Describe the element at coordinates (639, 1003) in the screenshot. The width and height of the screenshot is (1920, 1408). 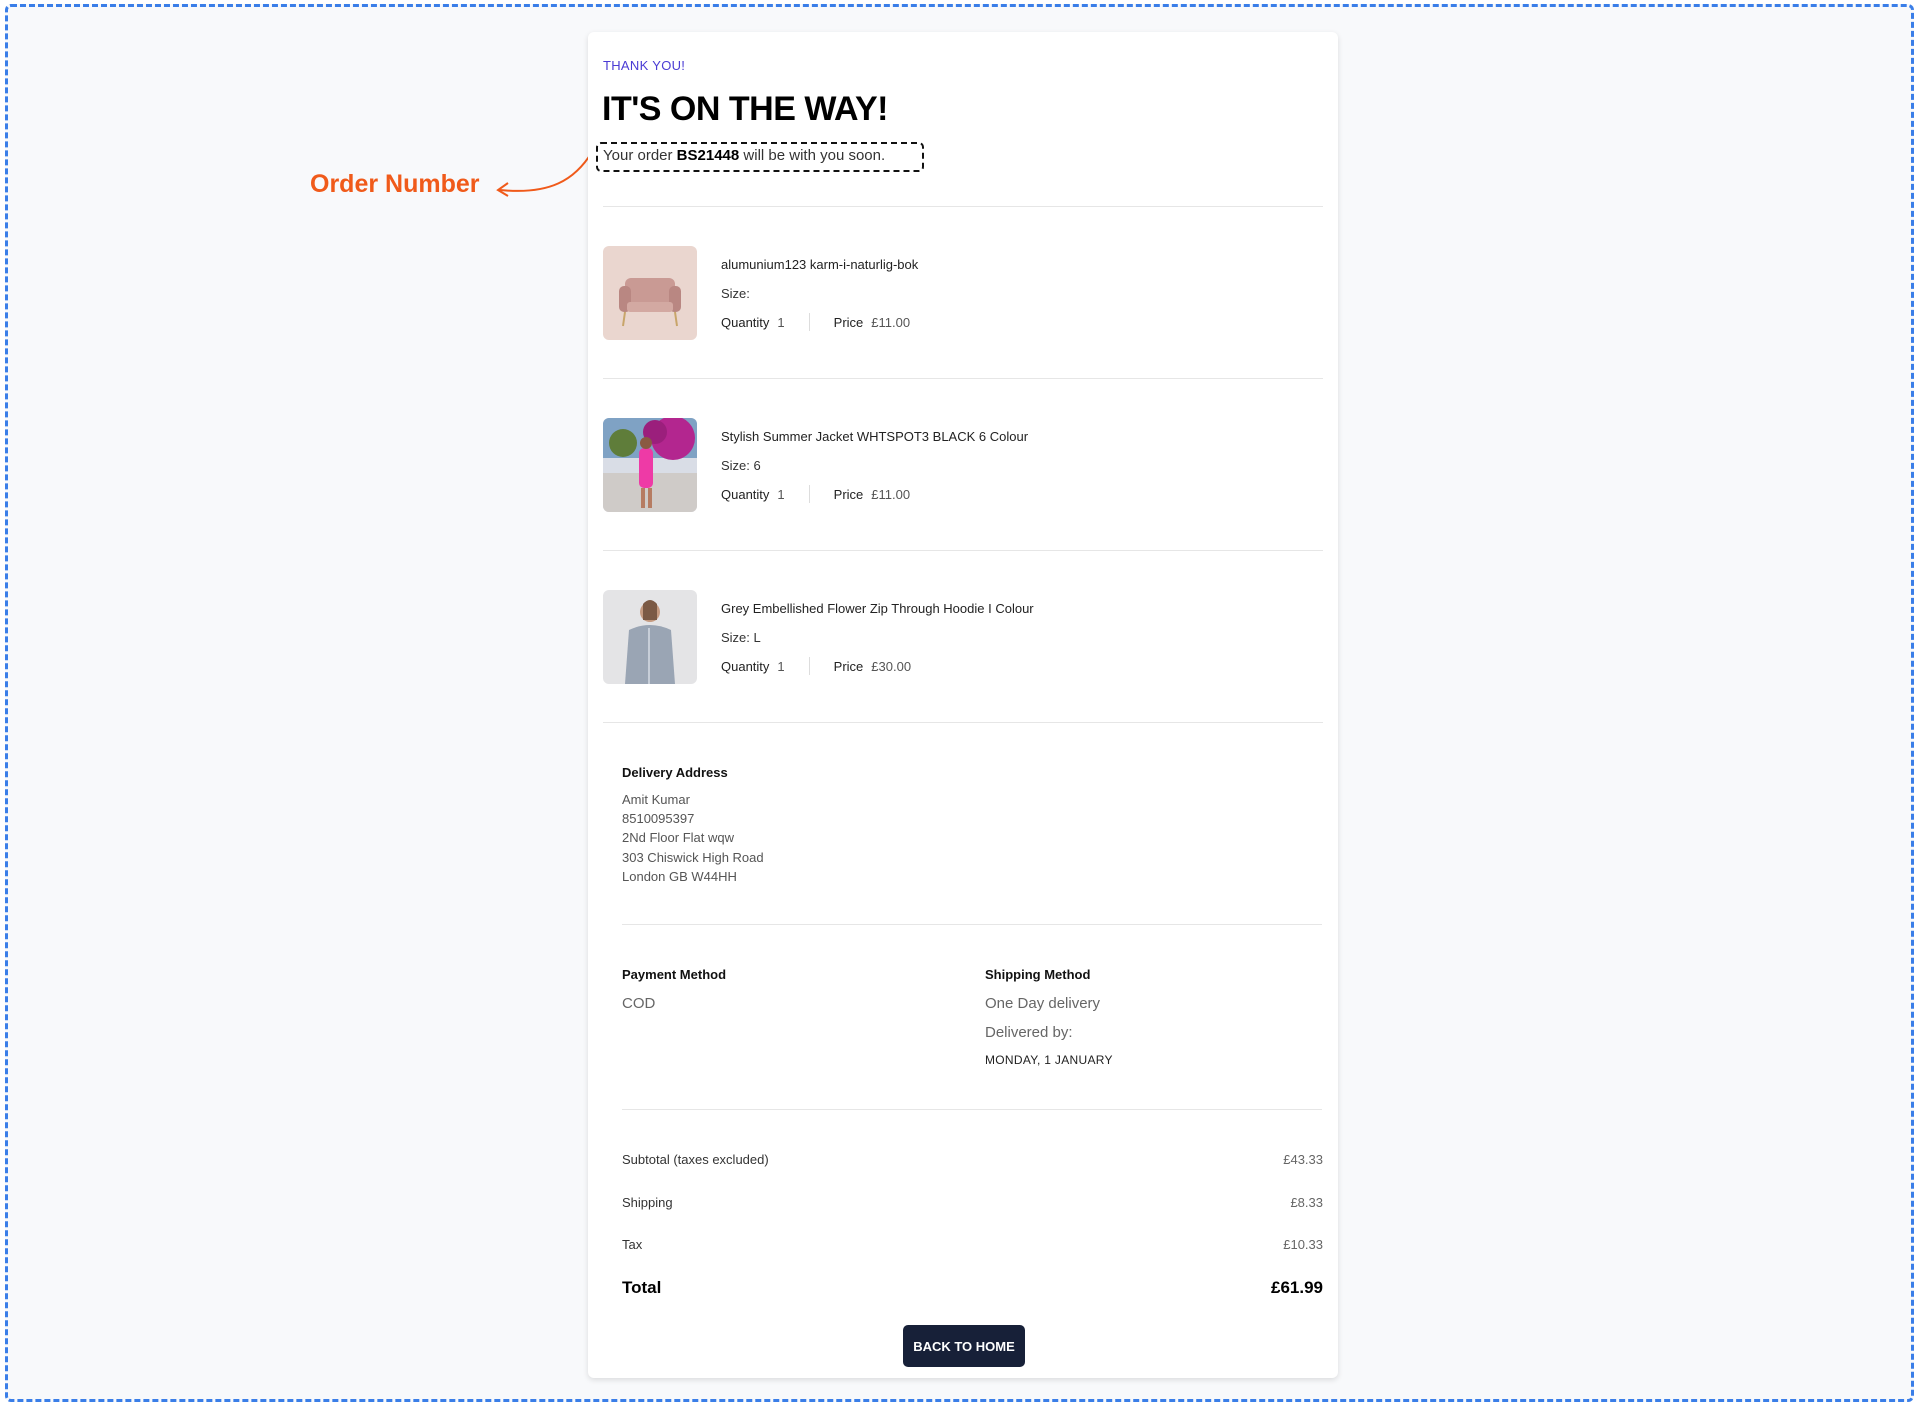
I see `payment-method-value: COD` at that location.